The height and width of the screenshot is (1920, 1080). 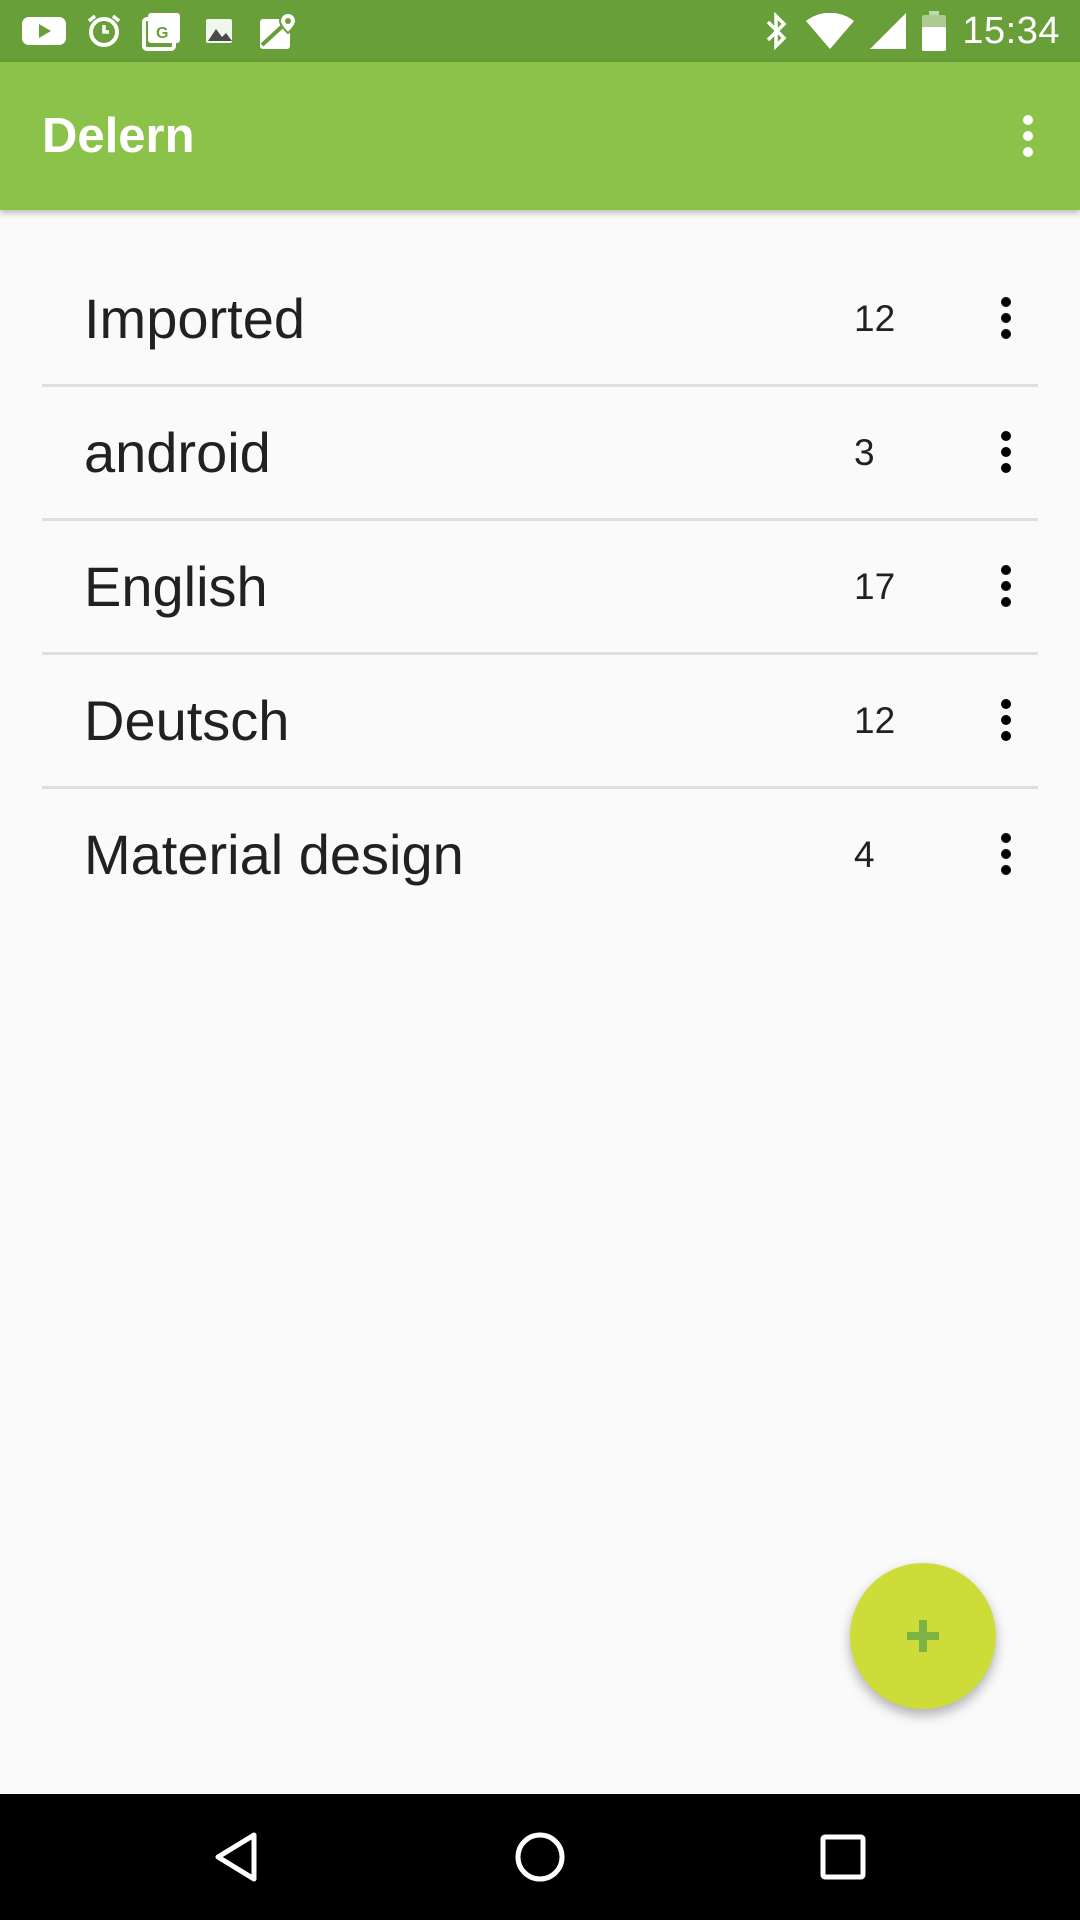 I want to click on navigation-bar, so click(x=540, y=1857).